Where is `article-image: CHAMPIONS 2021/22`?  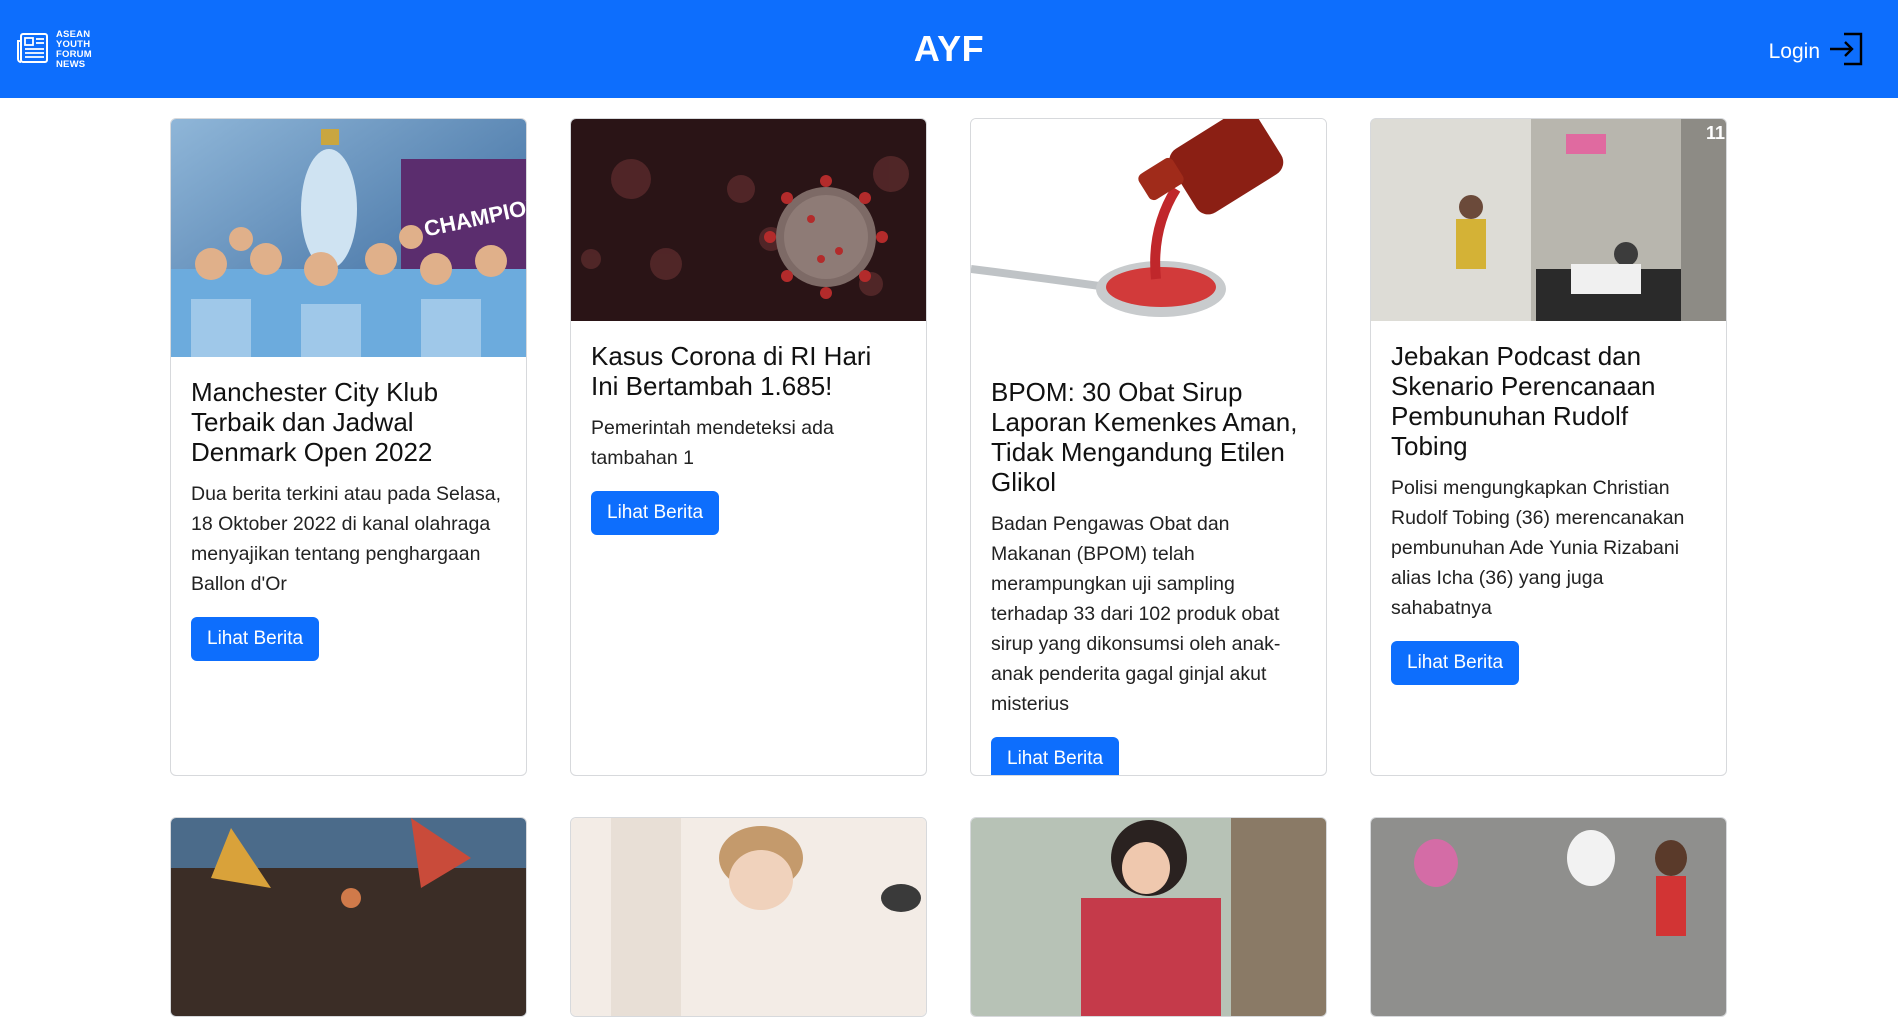 article-image: CHAMPIONS 2021/22 is located at coordinates (348, 238).